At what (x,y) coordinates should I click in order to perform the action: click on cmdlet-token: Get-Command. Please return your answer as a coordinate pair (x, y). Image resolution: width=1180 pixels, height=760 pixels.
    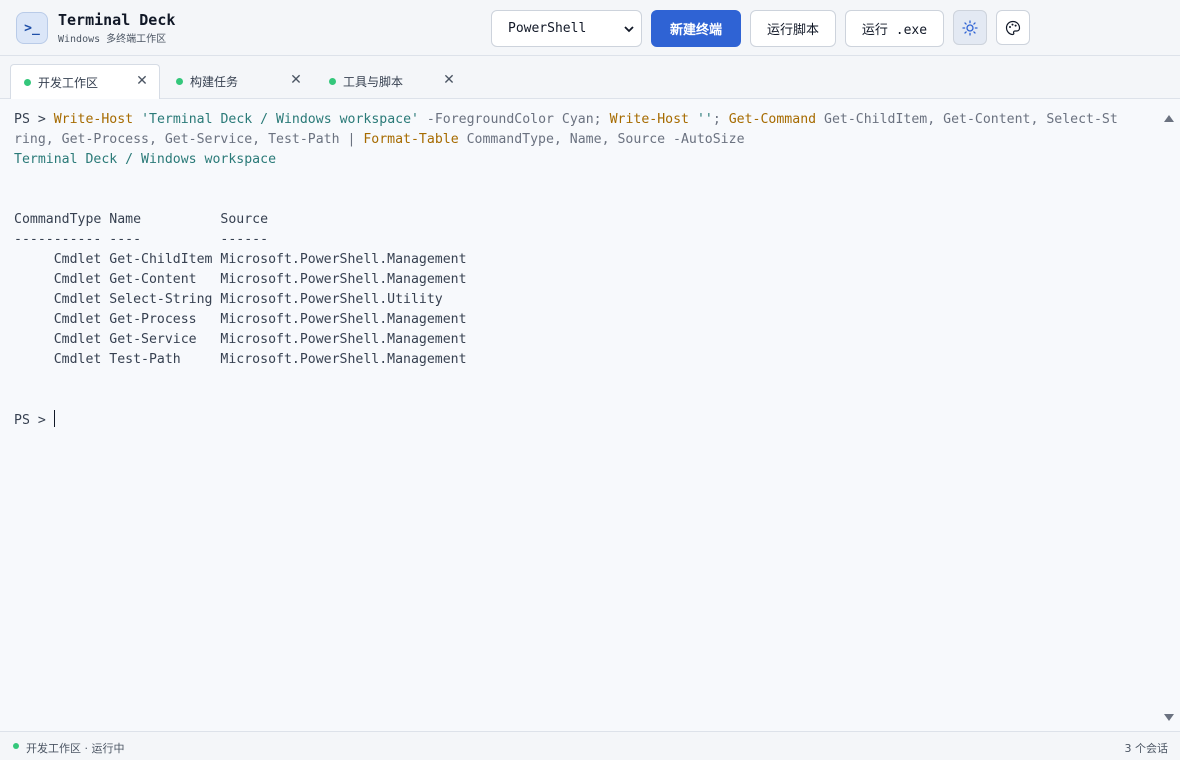
    Looking at the image, I should click on (772, 119).